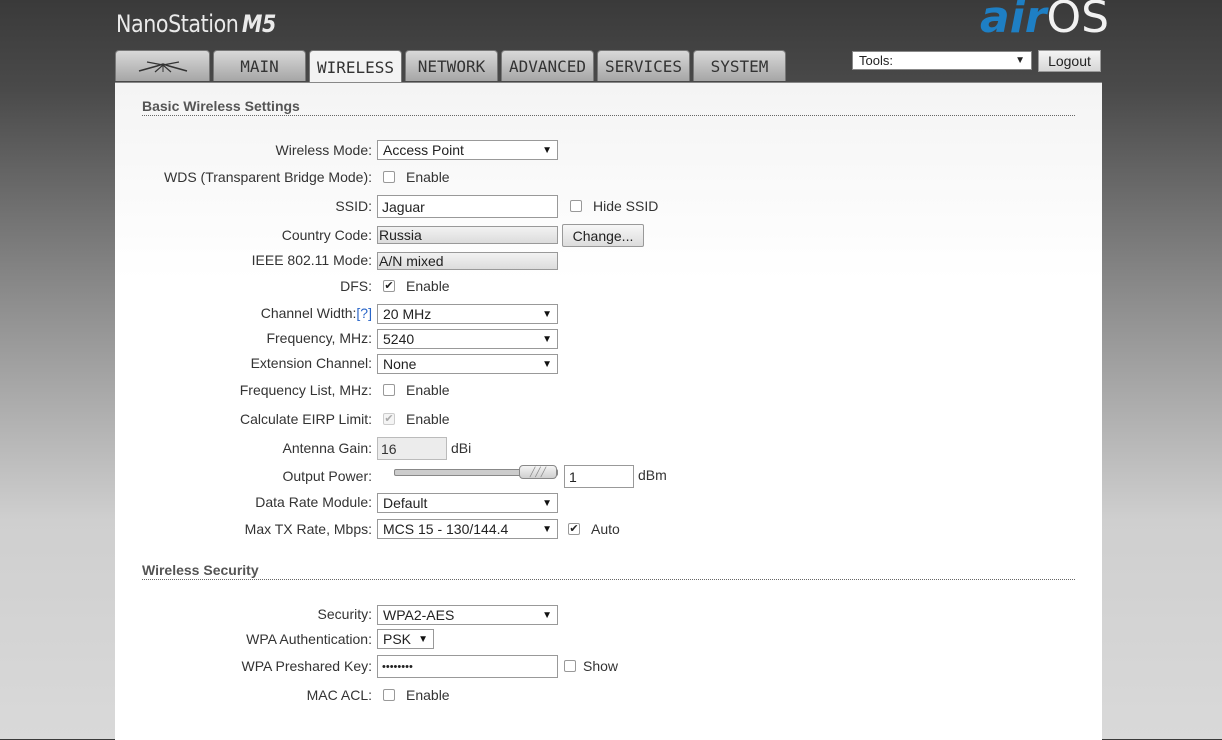 The image size is (1222, 740). Describe the element at coordinates (467, 206) in the screenshot. I see `ssid-input: Jaguar` at that location.